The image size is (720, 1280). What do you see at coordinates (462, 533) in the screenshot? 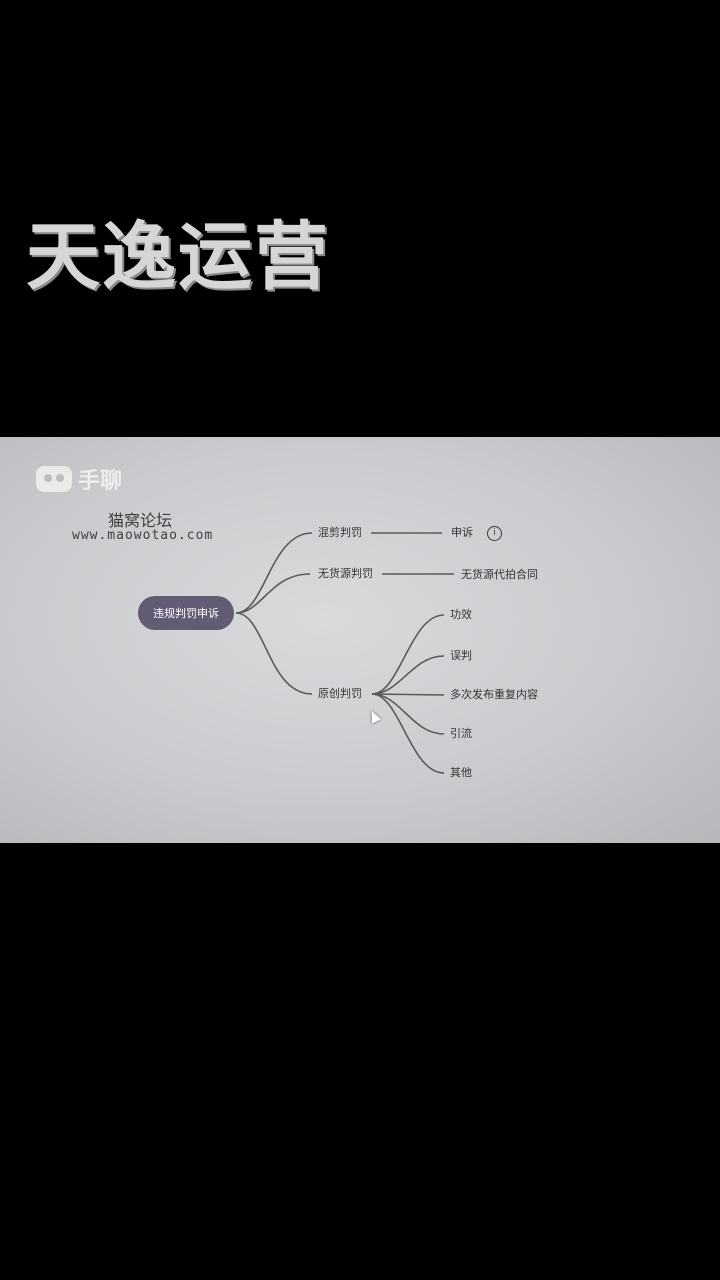
I see `leaf-node-appeal: 申诉` at bounding box center [462, 533].